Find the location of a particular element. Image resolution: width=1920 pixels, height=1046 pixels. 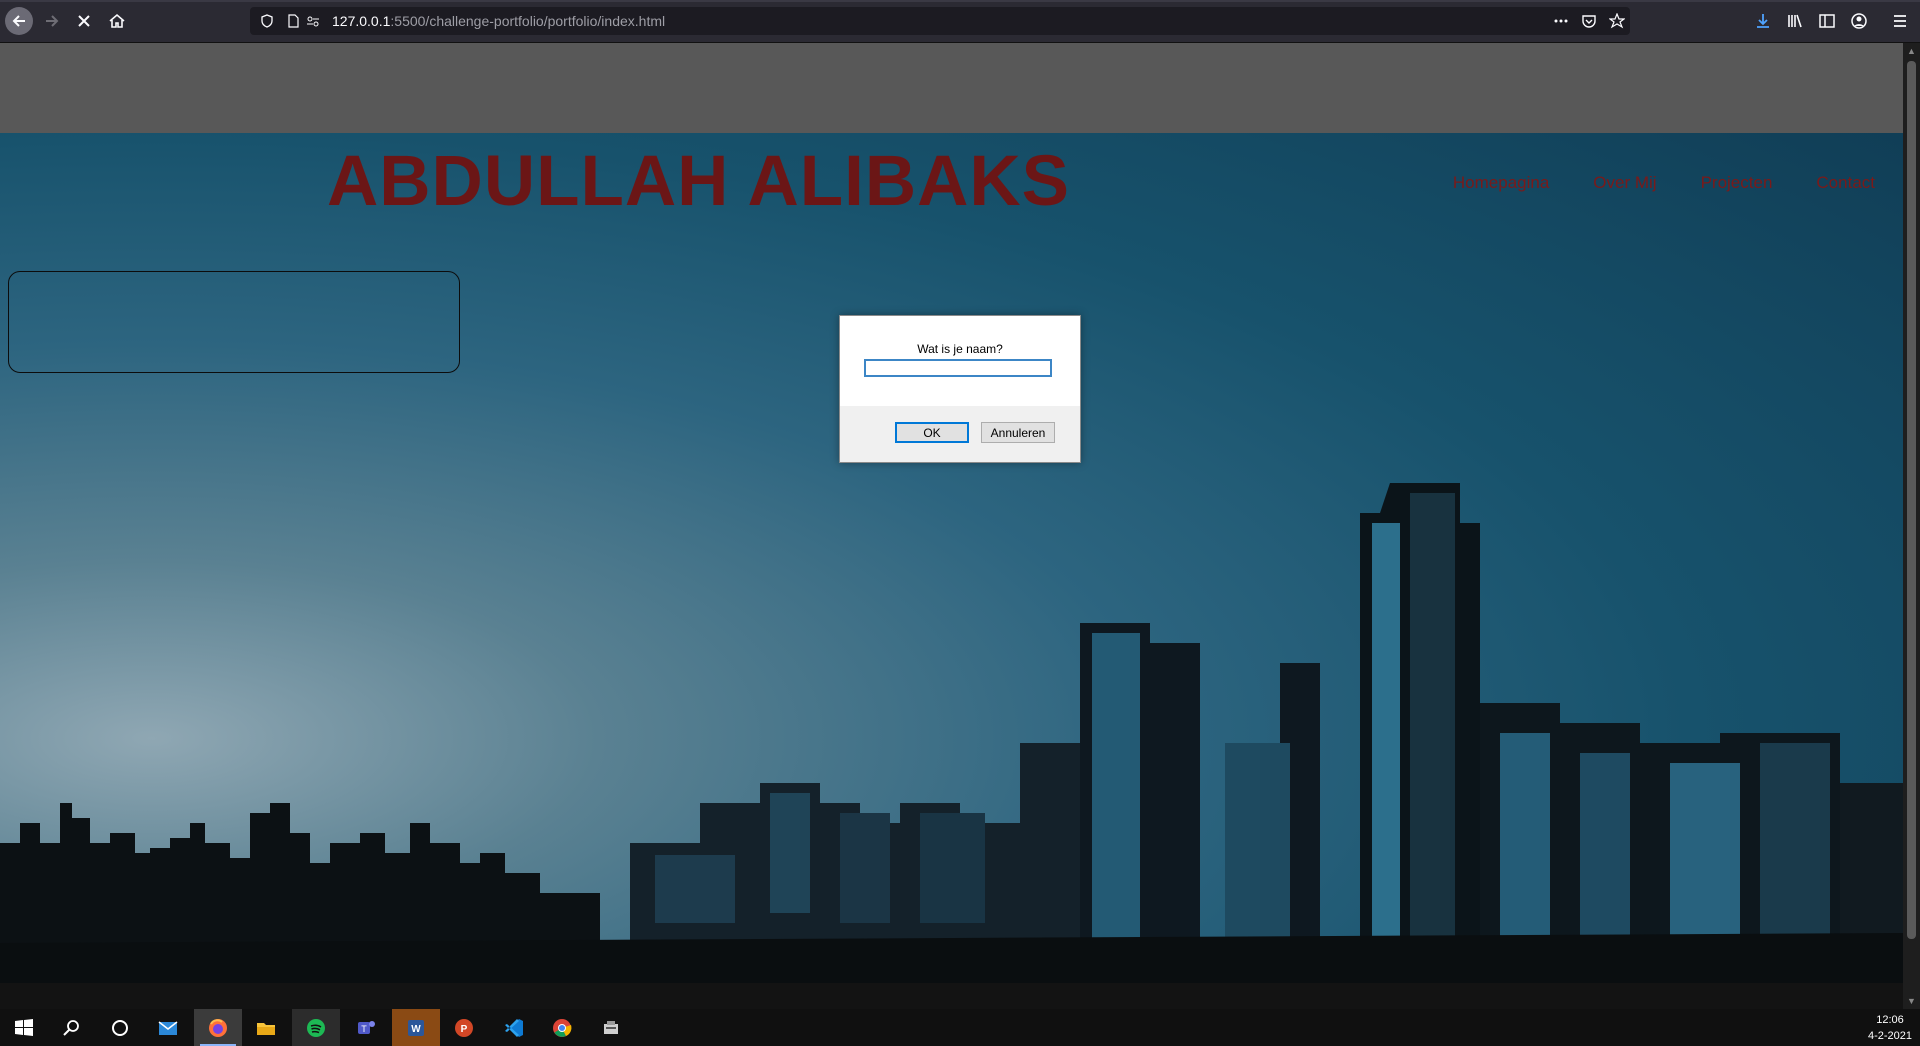

powerpoint-icon: P is located at coordinates (464, 1027).